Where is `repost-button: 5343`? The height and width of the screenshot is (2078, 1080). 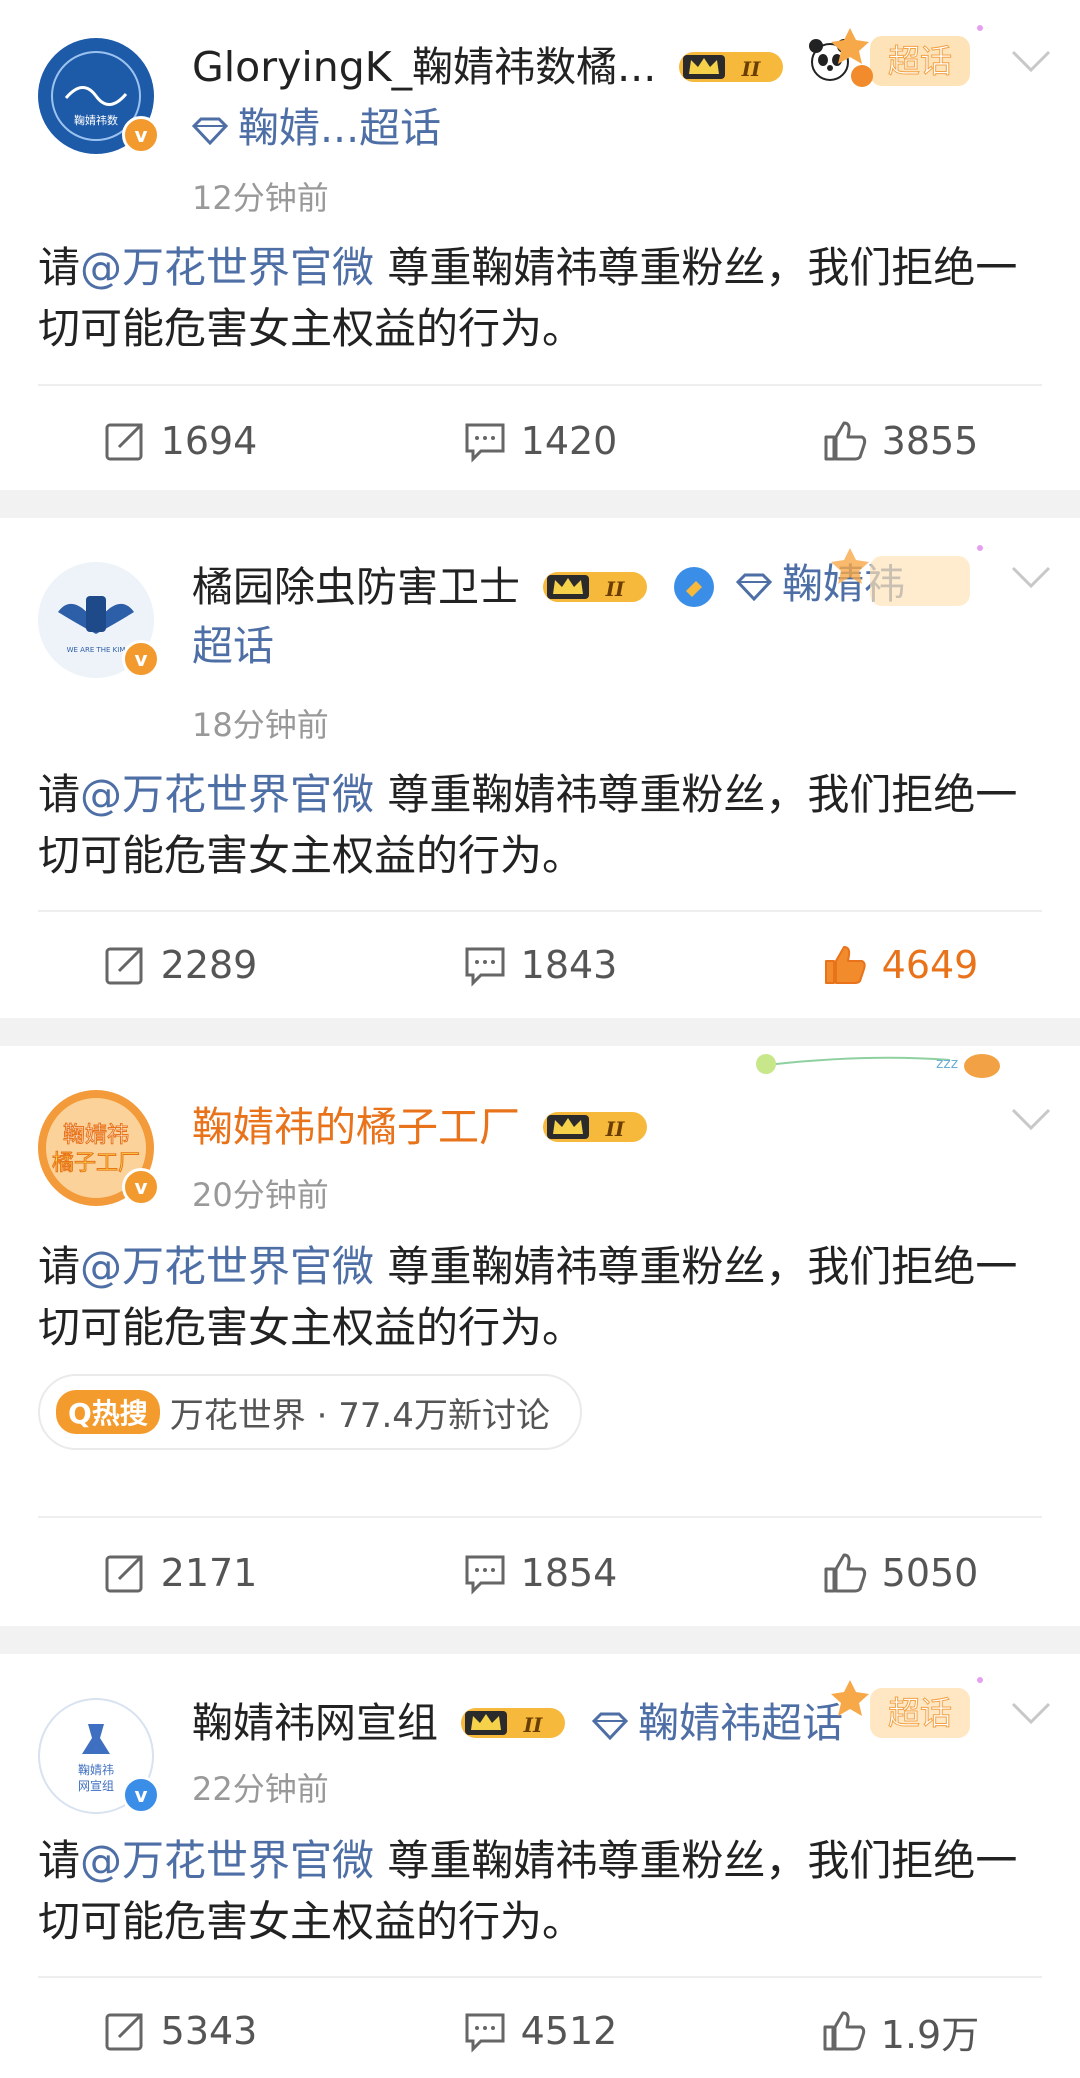
repost-button: 5343 is located at coordinates (180, 2031).